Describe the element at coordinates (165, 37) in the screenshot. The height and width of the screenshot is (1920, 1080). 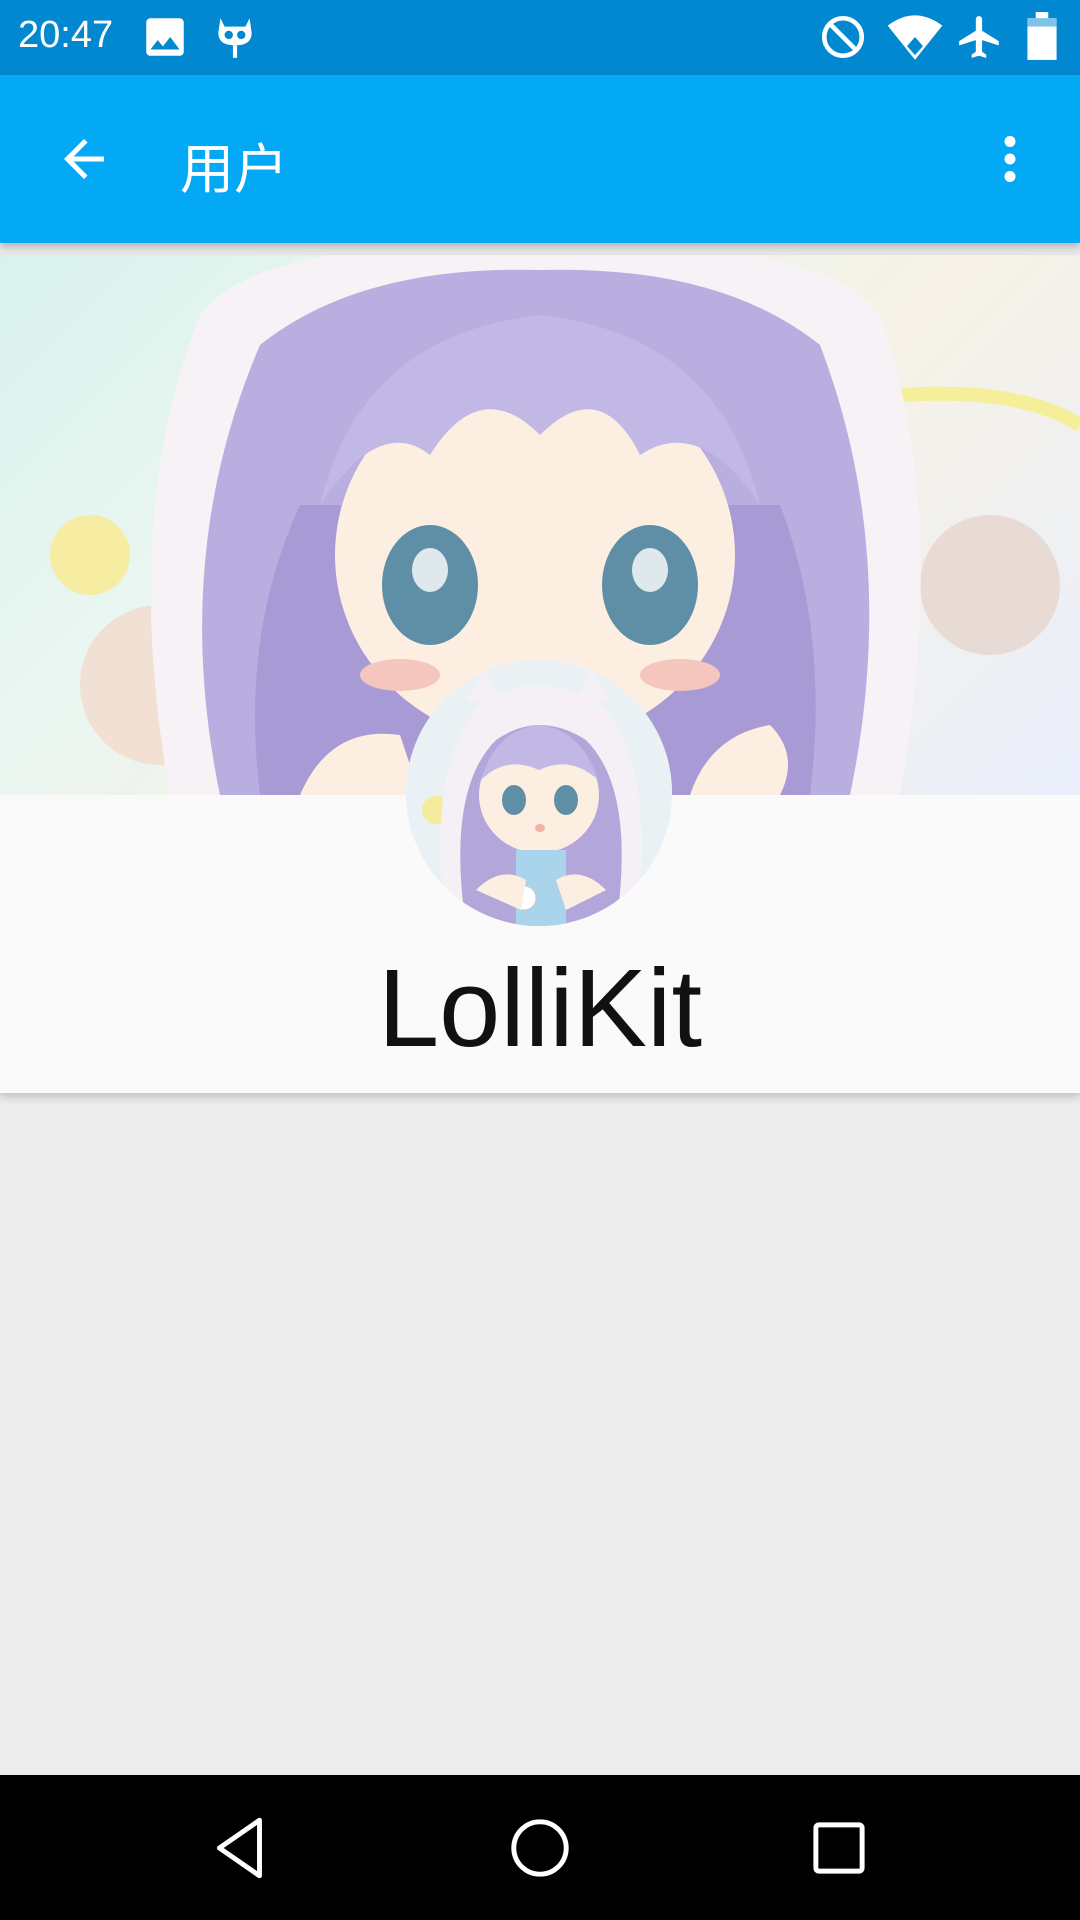
I see `image-icon` at that location.